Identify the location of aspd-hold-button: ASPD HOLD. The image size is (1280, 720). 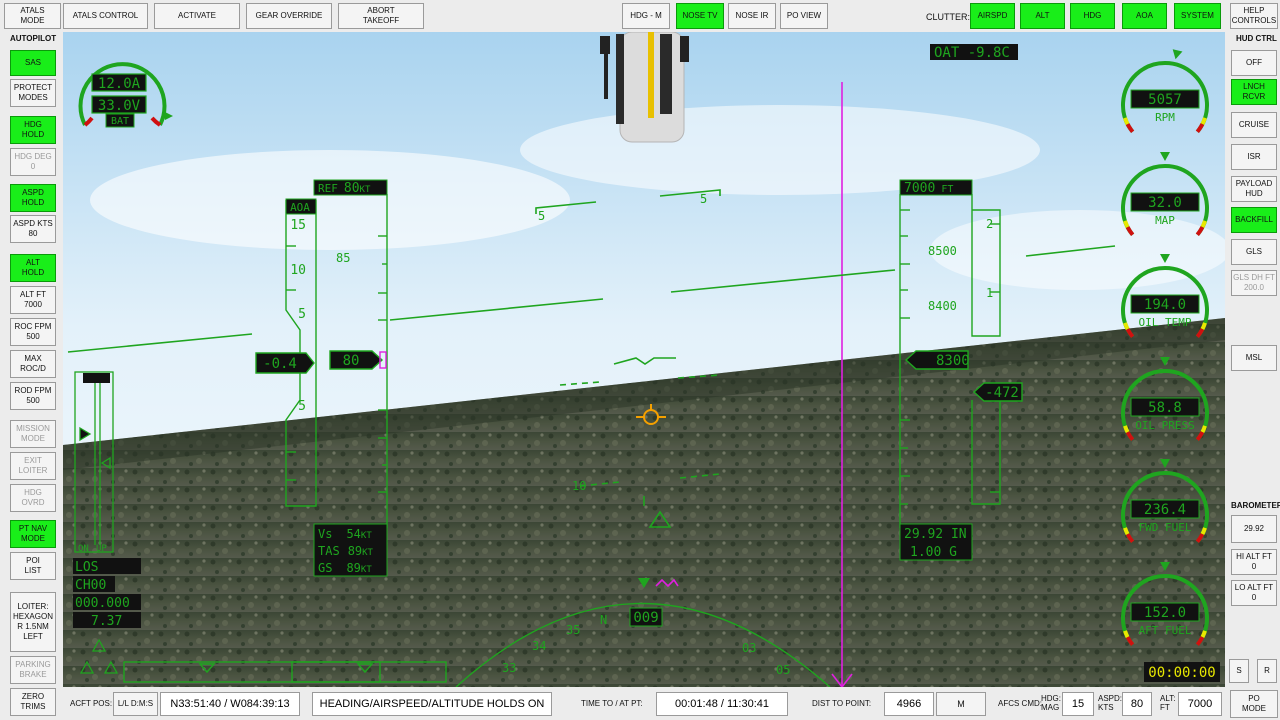
(33, 198).